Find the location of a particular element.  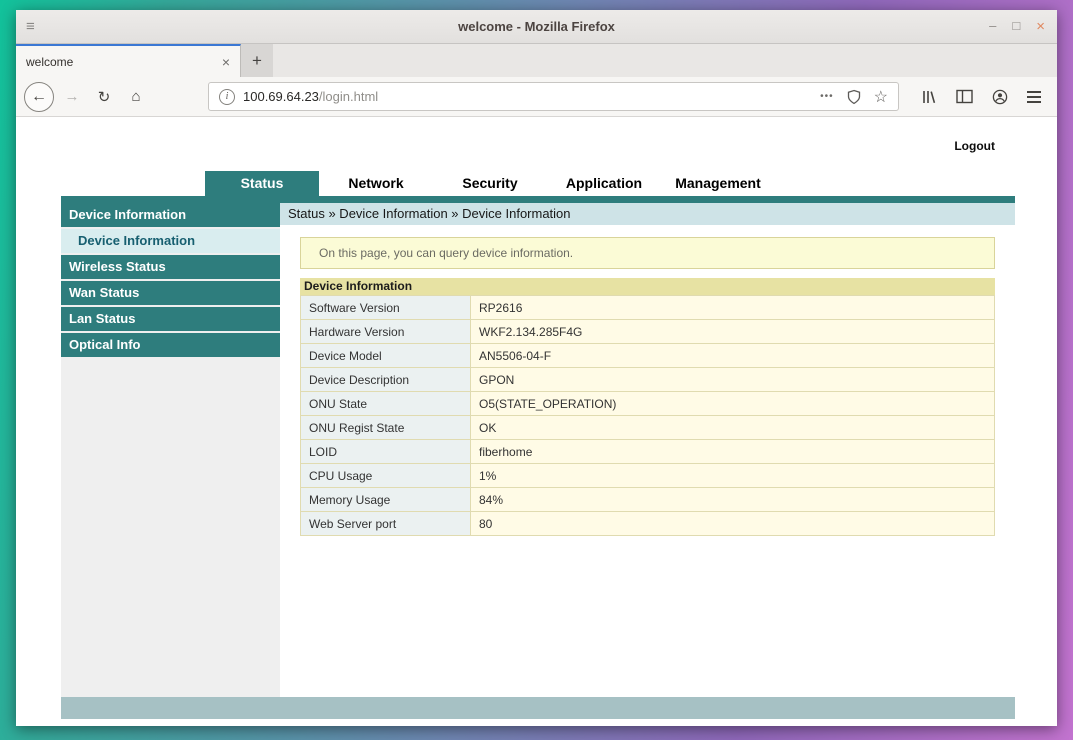

library-icon is located at coordinates (929, 97).